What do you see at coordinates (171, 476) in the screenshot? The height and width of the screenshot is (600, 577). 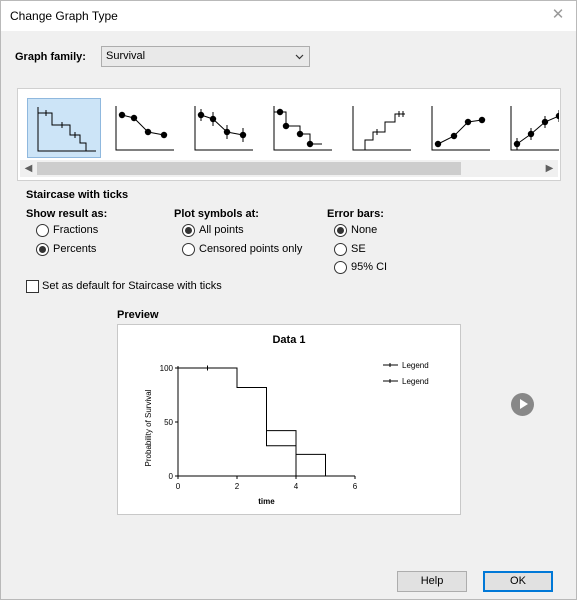 I see `y-tick-label: 0` at bounding box center [171, 476].